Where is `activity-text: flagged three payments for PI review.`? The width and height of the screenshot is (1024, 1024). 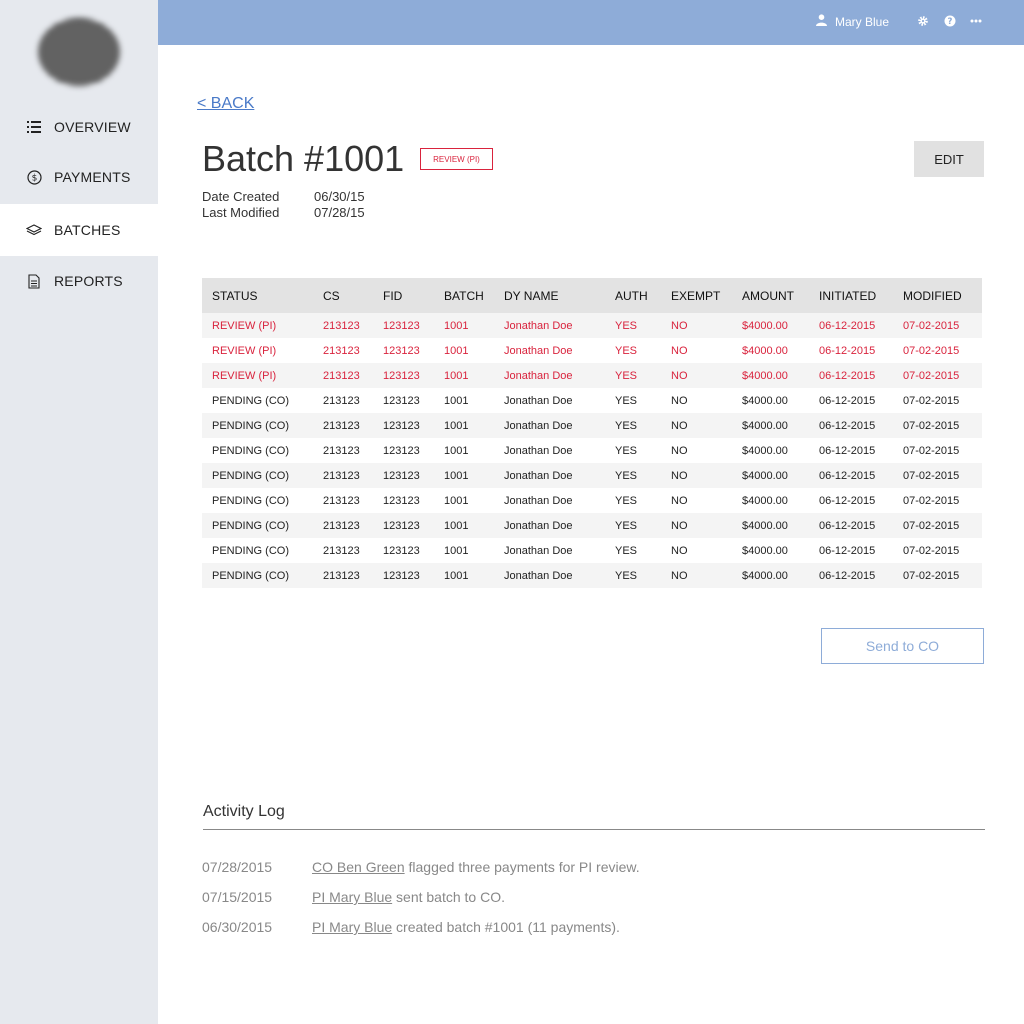 activity-text: flagged three payments for PI review. is located at coordinates (522, 867).